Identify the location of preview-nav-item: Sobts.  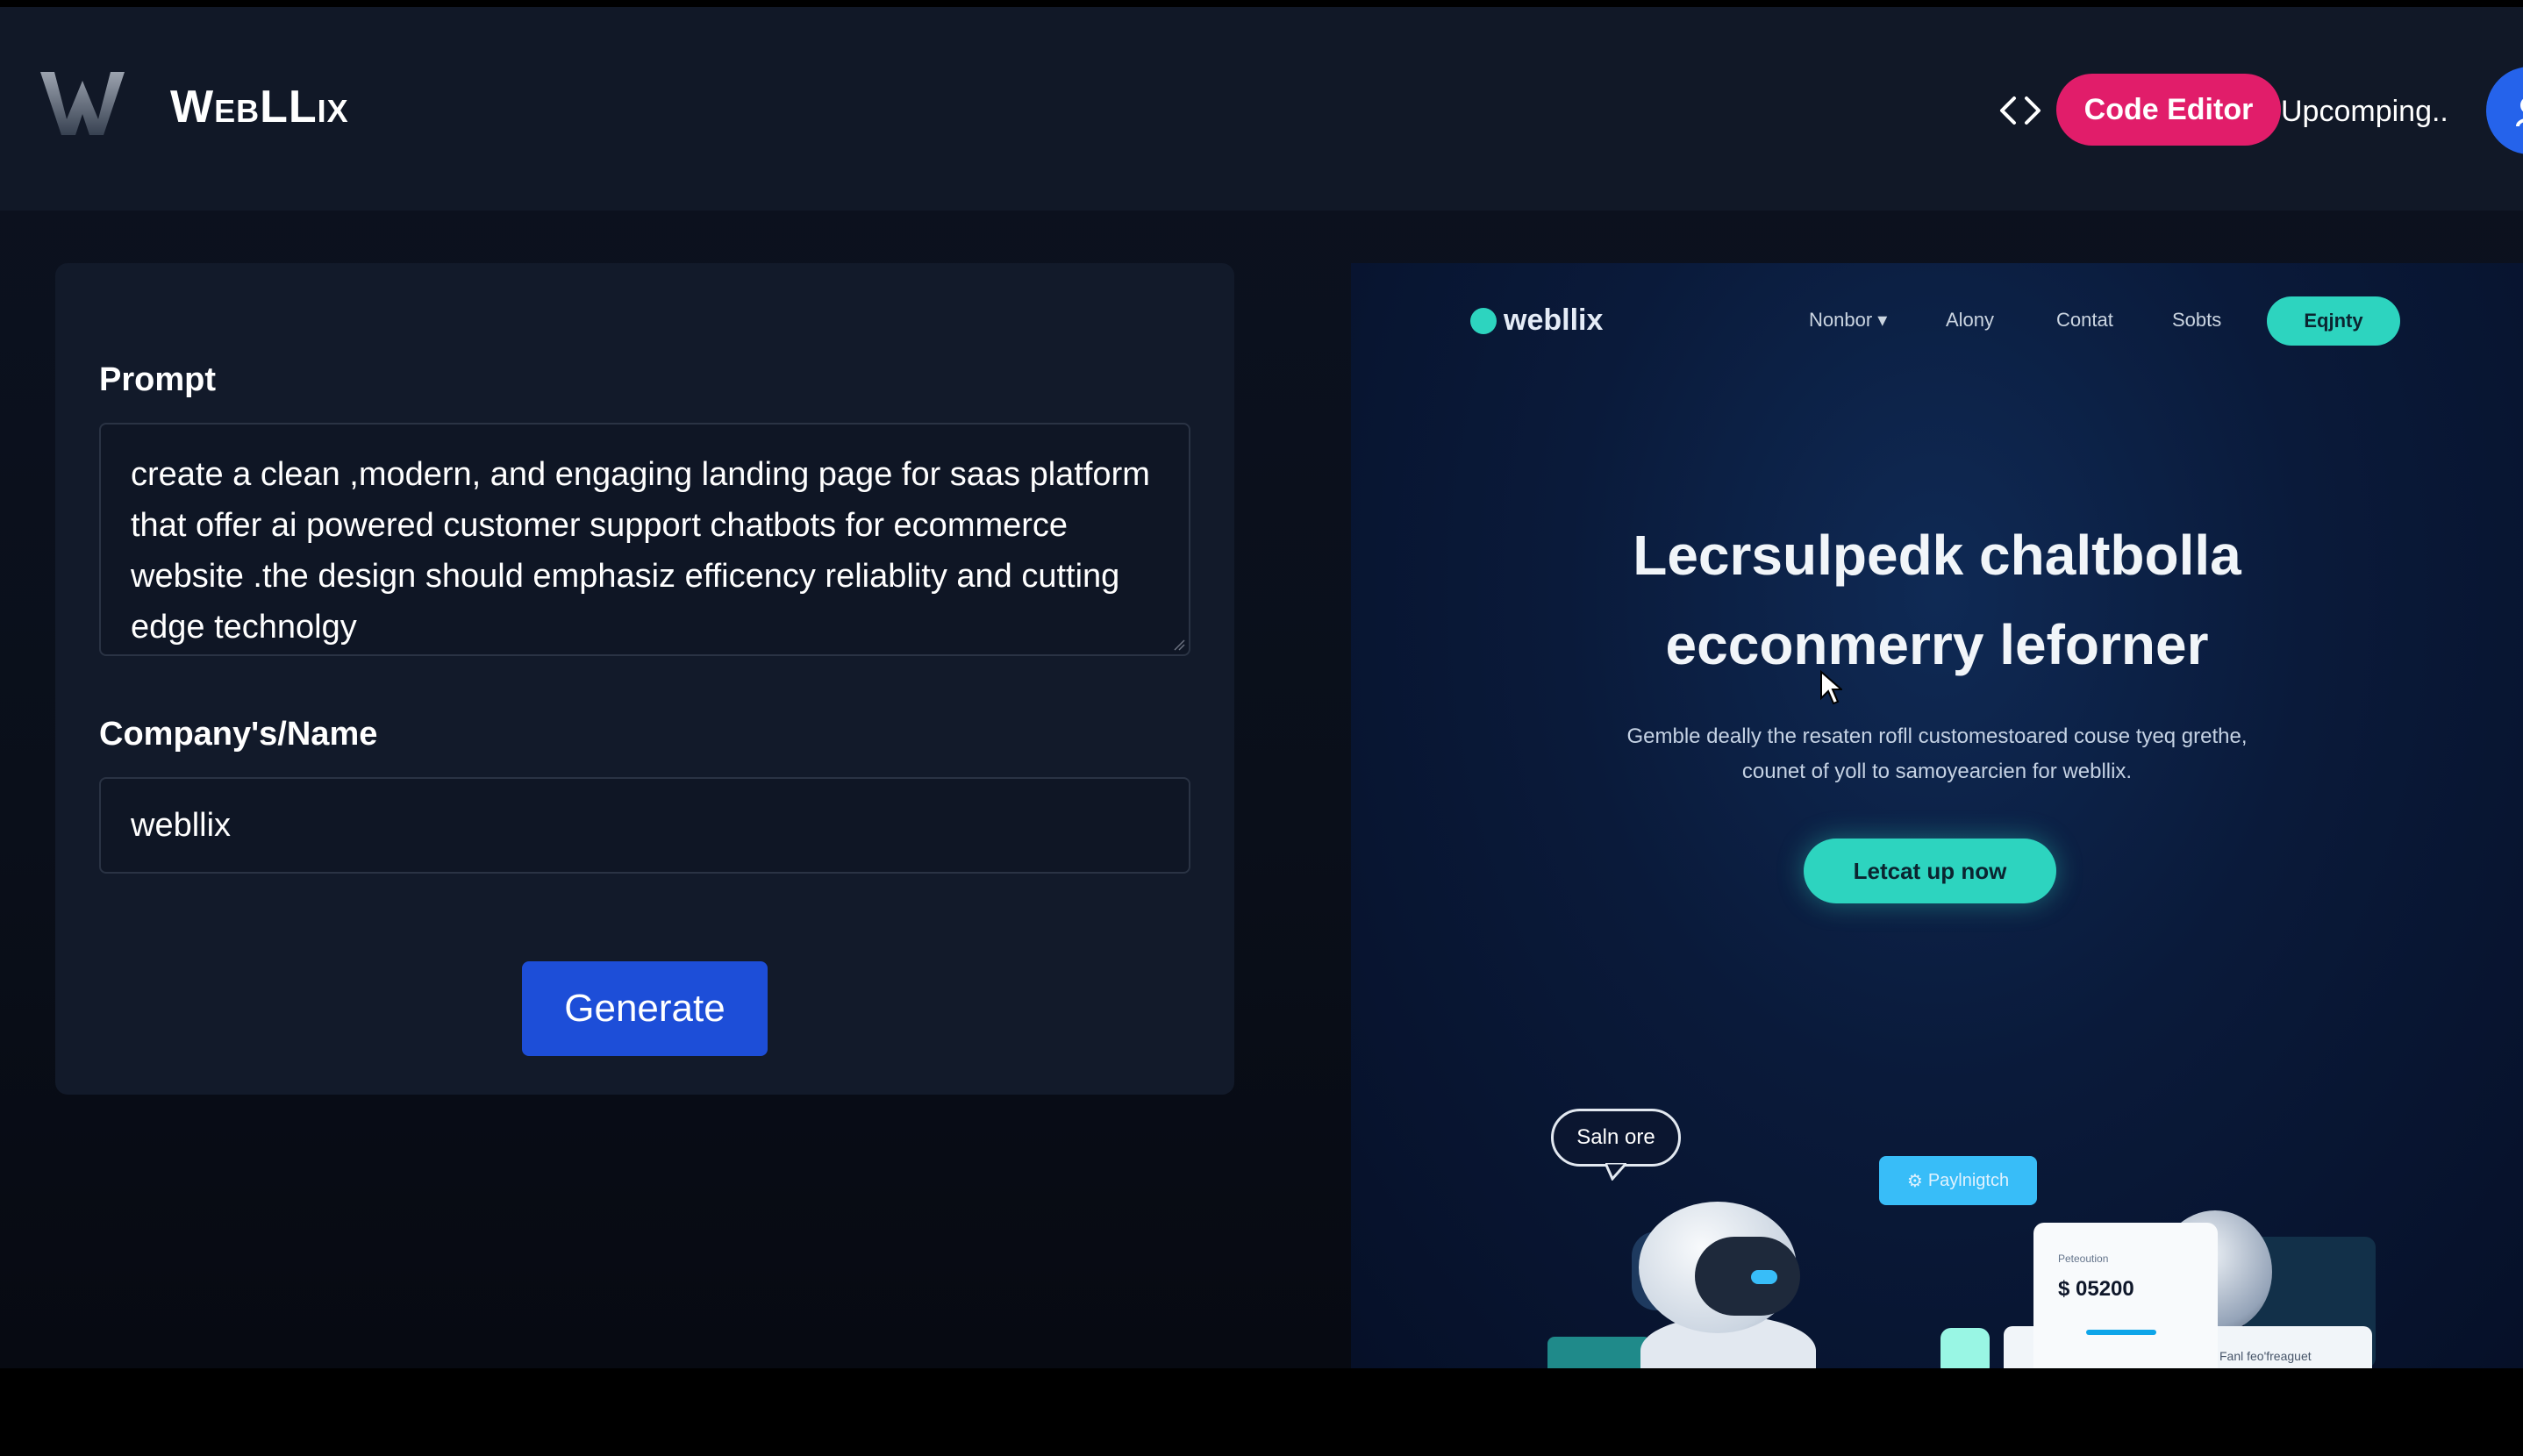
(2197, 320).